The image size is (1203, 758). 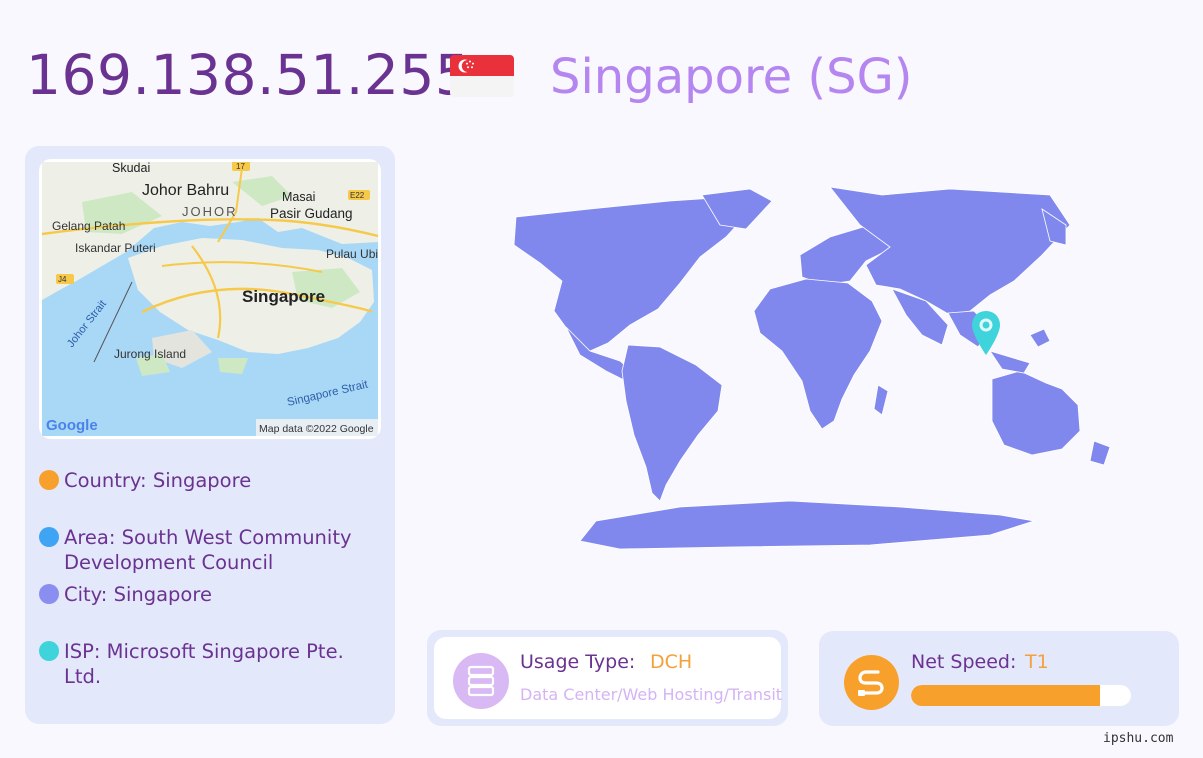 What do you see at coordinates (158, 480) in the screenshot?
I see `info-country-text: Country: Singapore` at bounding box center [158, 480].